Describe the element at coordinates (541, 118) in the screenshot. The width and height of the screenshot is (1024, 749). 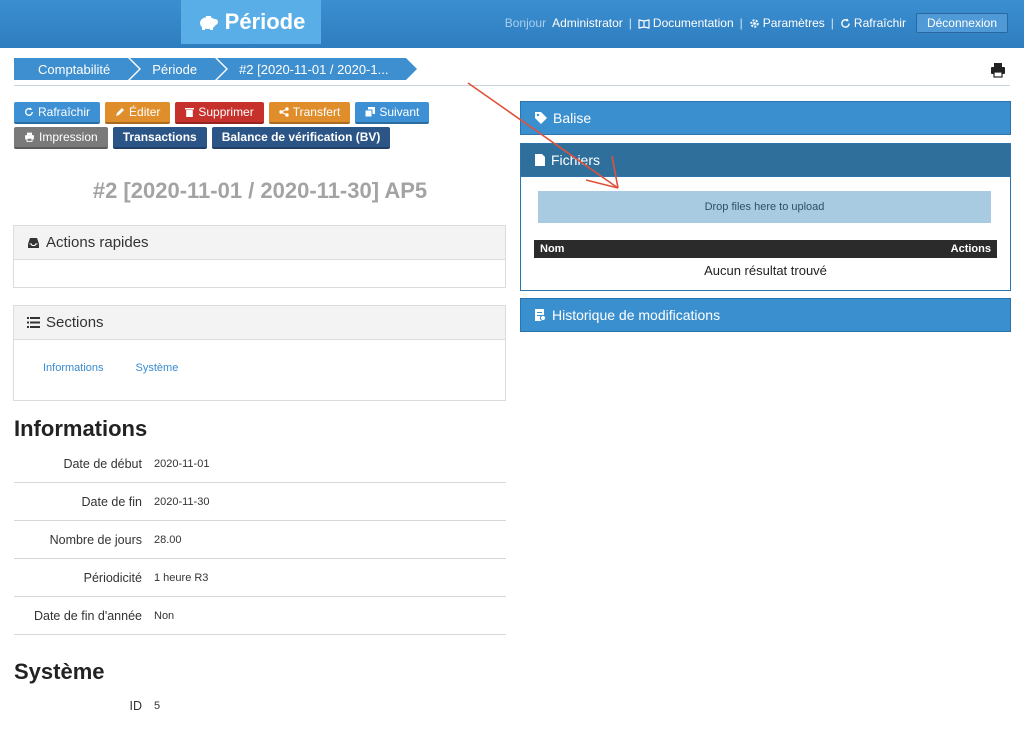
I see `tag-icon` at that location.